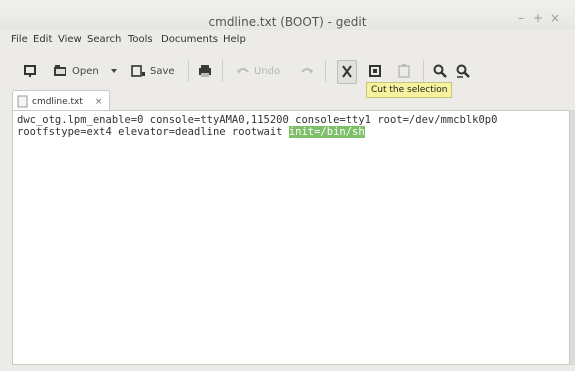 This screenshot has width=575, height=371. What do you see at coordinates (19, 39) in the screenshot?
I see `menu-file: File` at bounding box center [19, 39].